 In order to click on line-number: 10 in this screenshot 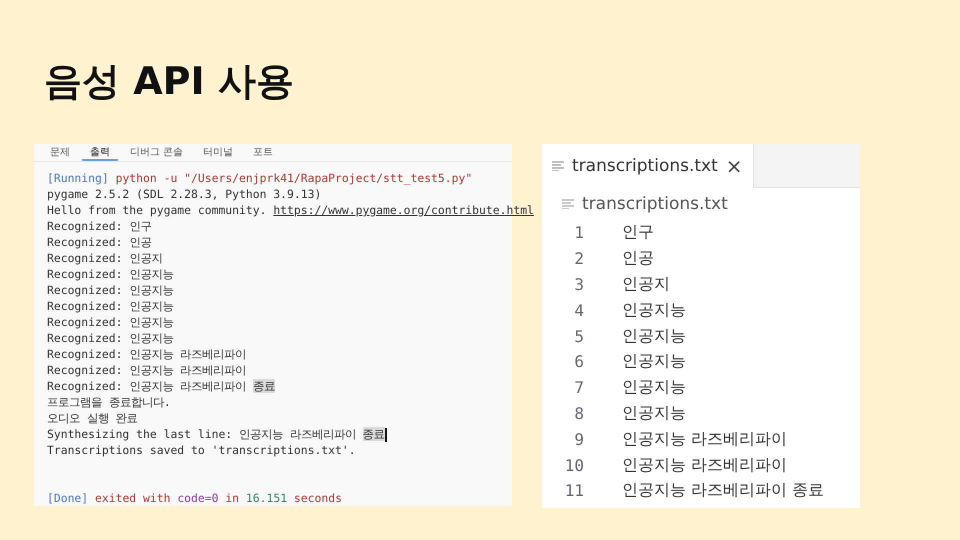, I will do `click(574, 465)`.